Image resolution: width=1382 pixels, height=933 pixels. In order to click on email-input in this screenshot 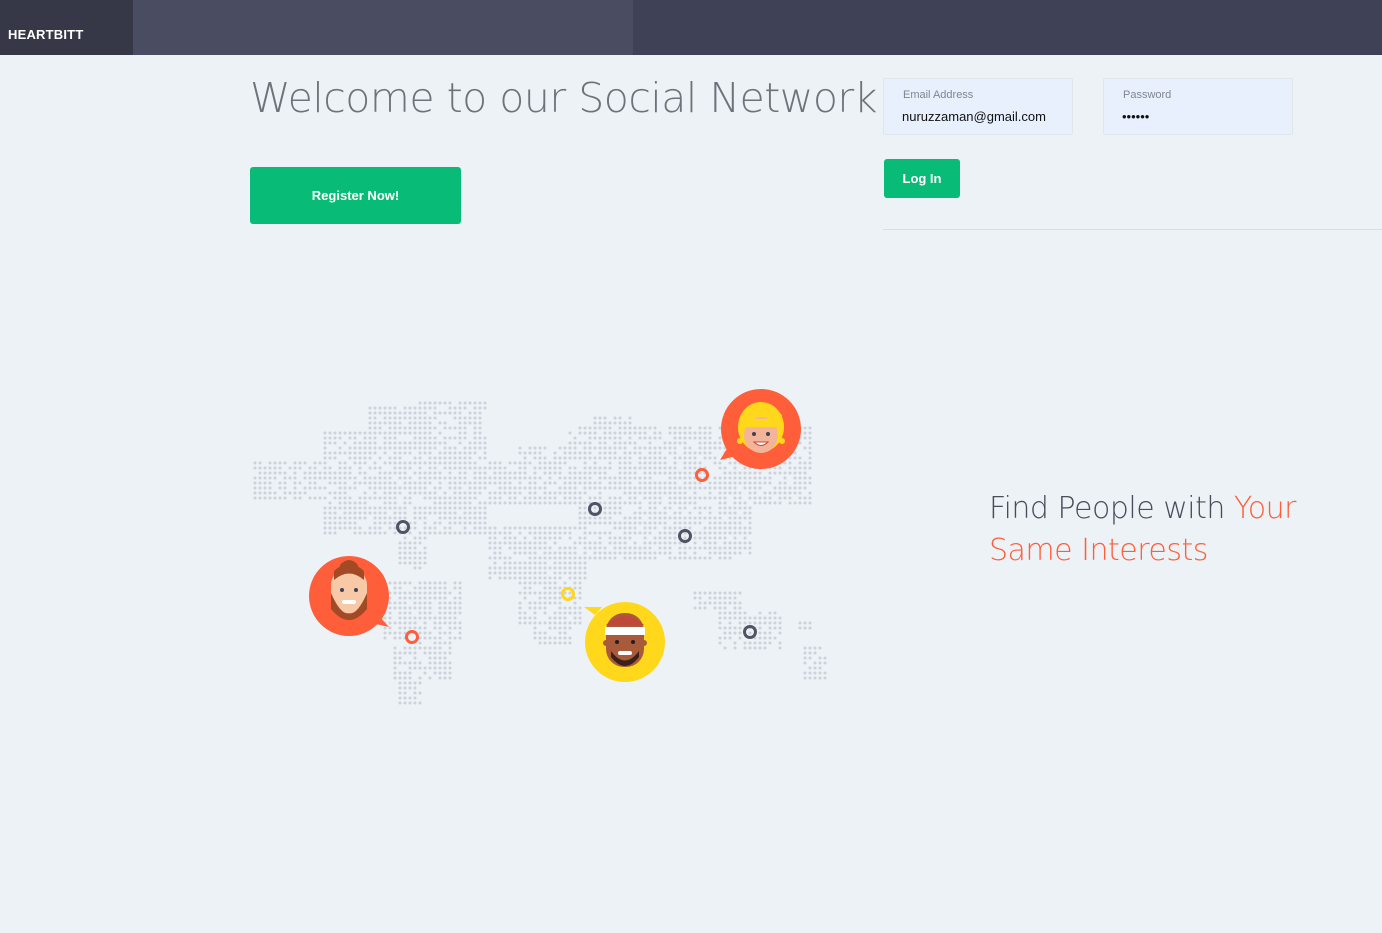, I will do `click(984, 116)`.